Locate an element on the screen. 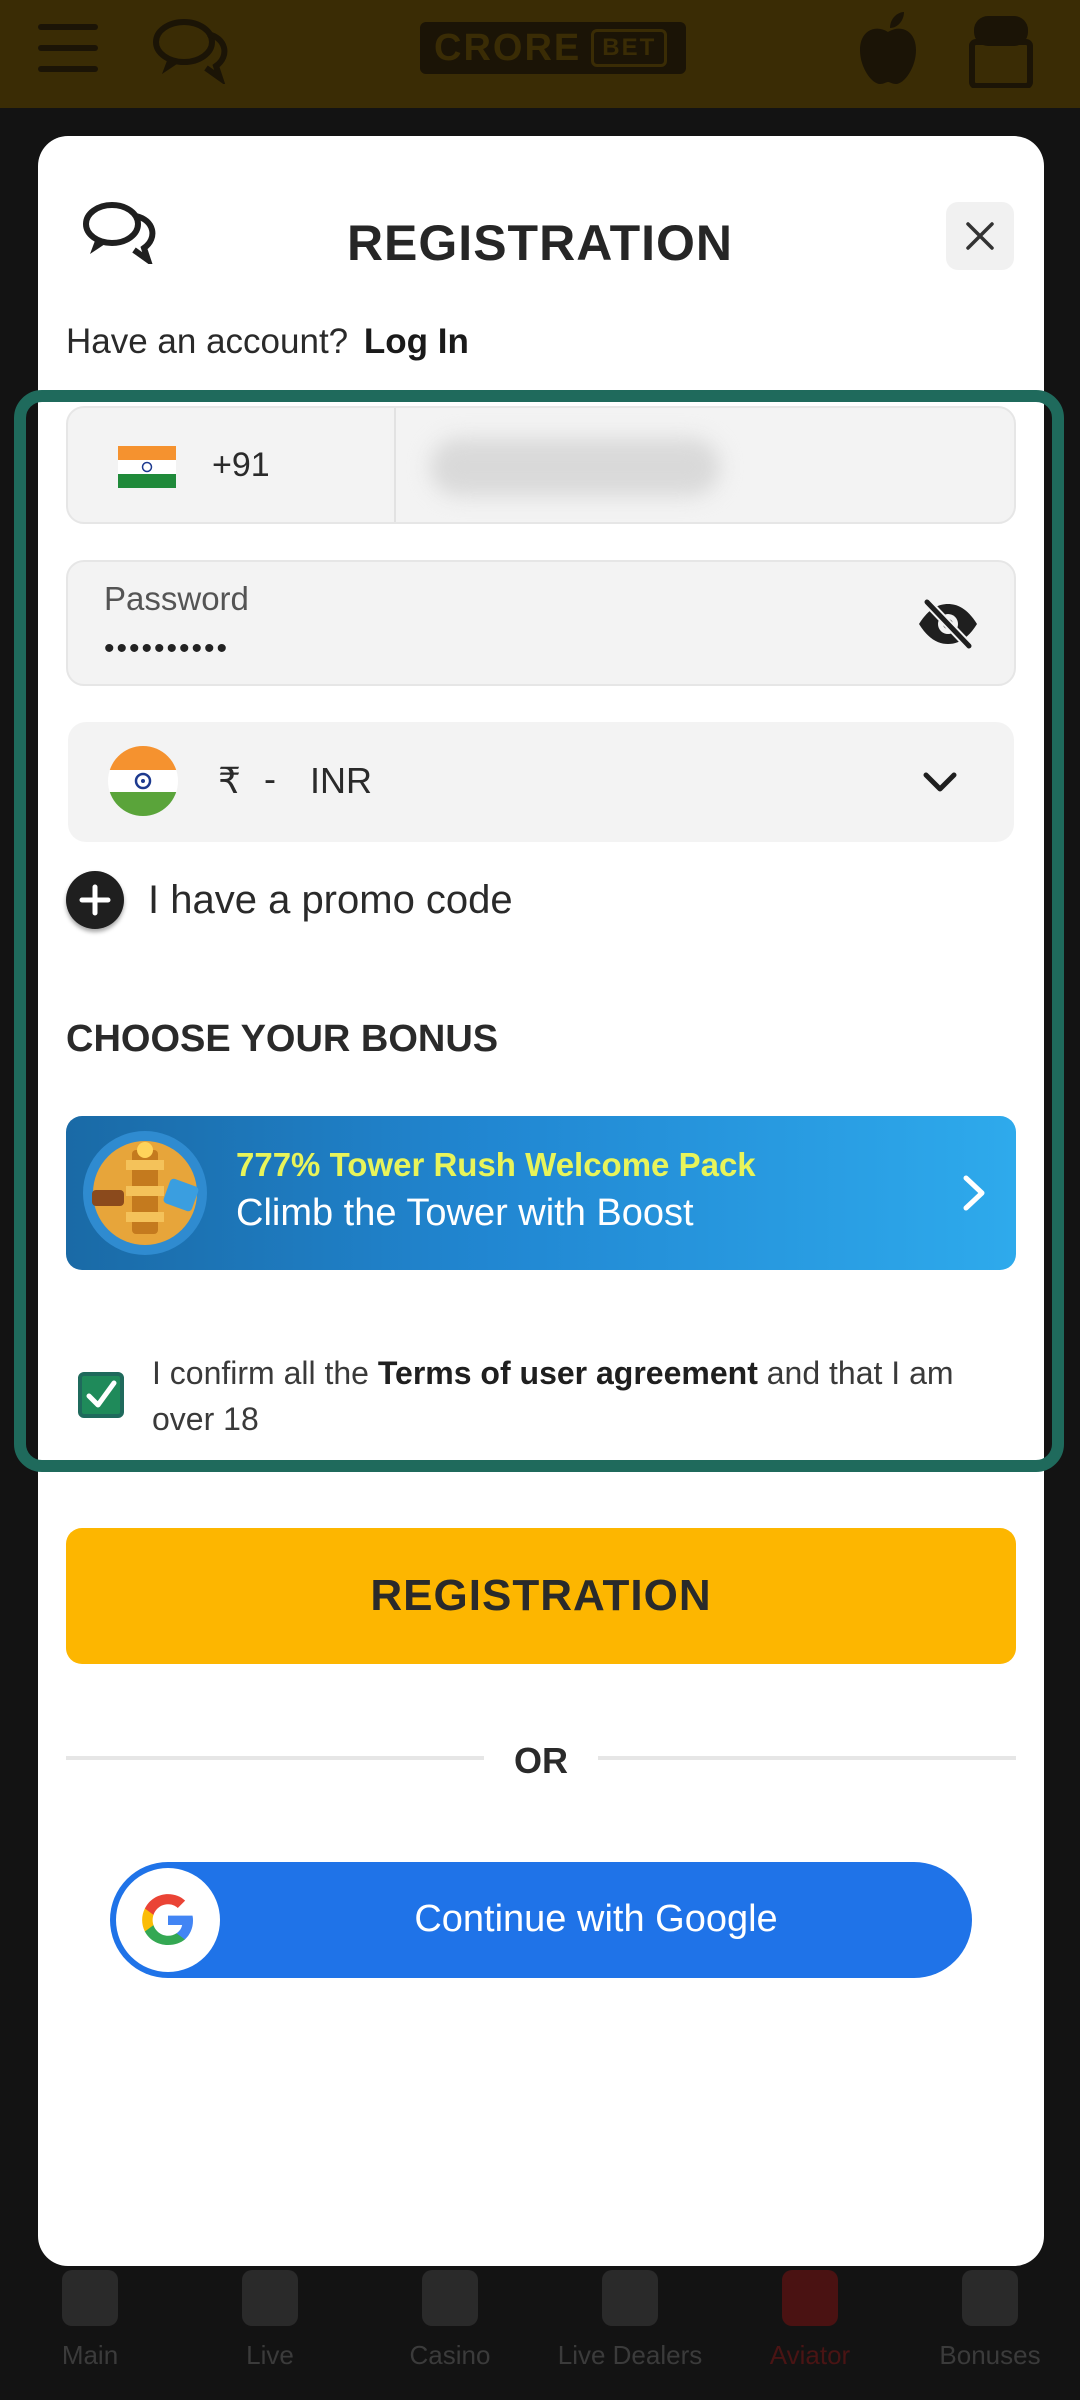 The height and width of the screenshot is (2400, 1080). bonus-title: 777% Tower Rush Welcome Pack is located at coordinates (496, 1164).